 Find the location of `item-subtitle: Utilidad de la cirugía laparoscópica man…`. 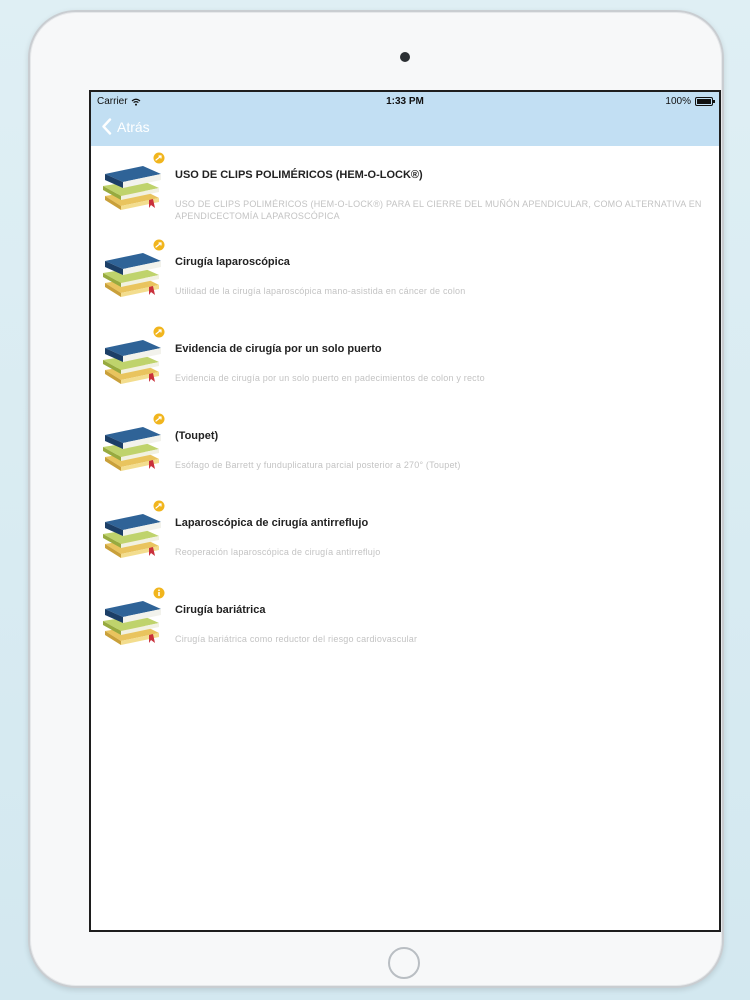

item-subtitle: Utilidad de la cirugía laparoscópica man… is located at coordinates (320, 291).